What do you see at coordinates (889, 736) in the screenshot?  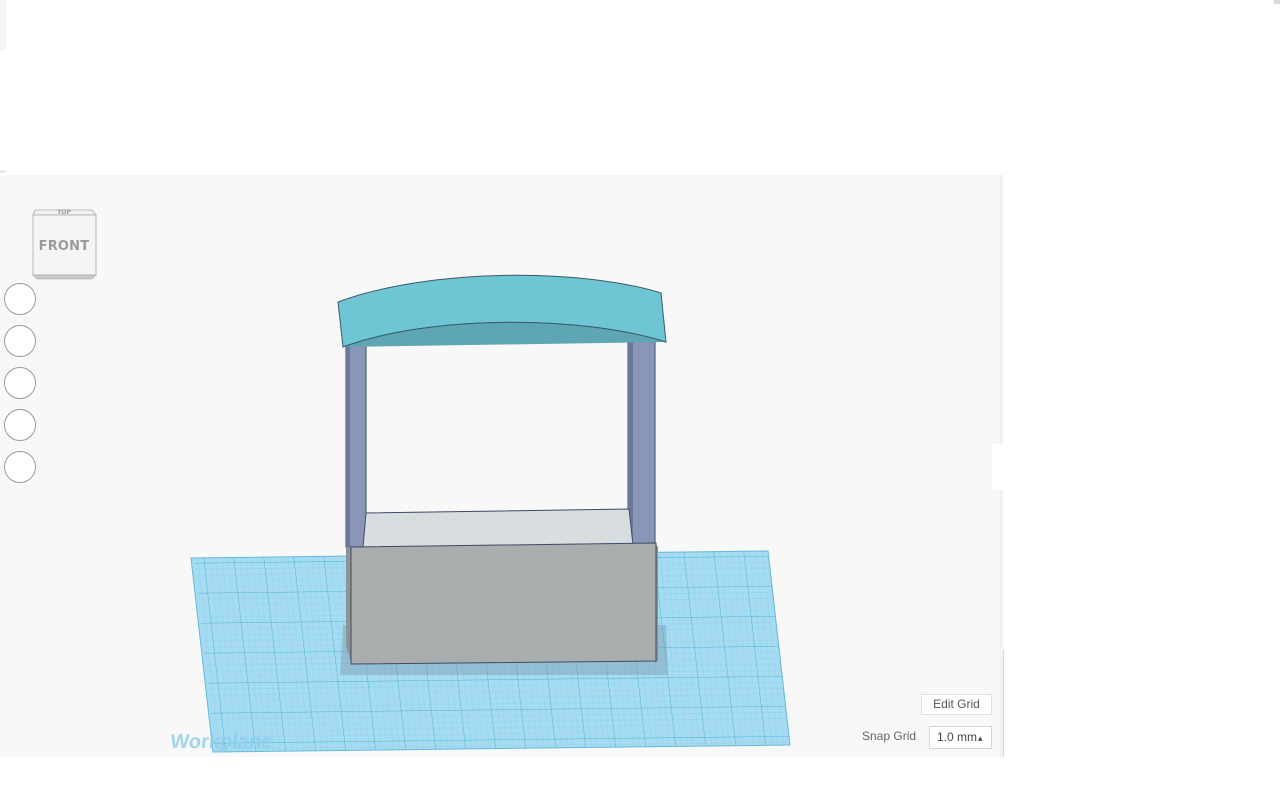 I see `snap-grid-label: Snap Grid` at bounding box center [889, 736].